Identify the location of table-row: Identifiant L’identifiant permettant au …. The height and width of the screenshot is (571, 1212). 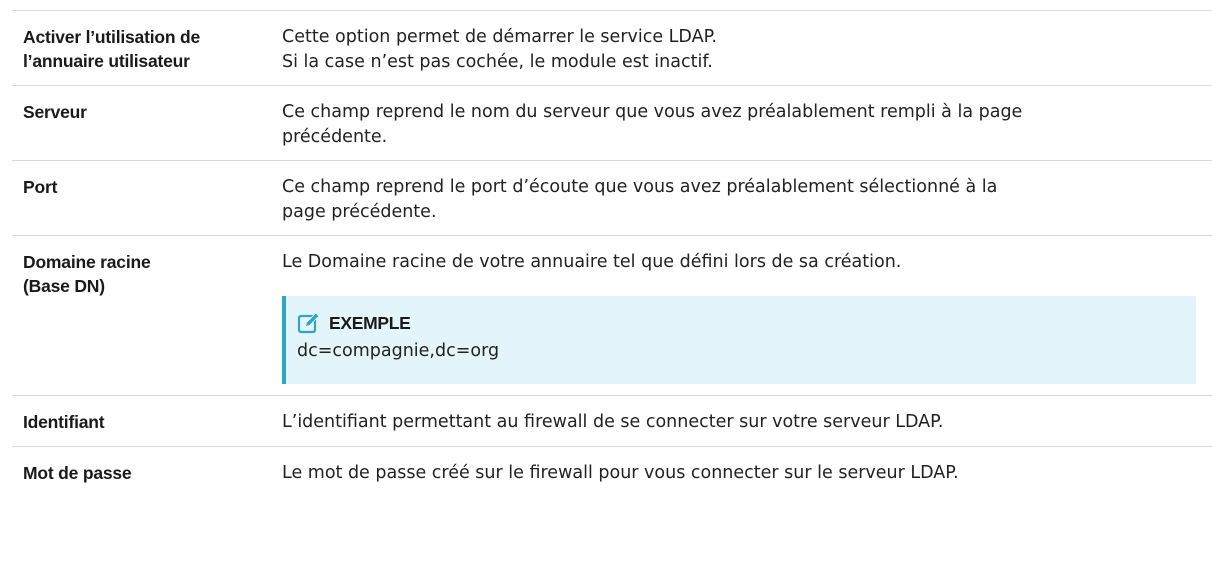
(612, 421).